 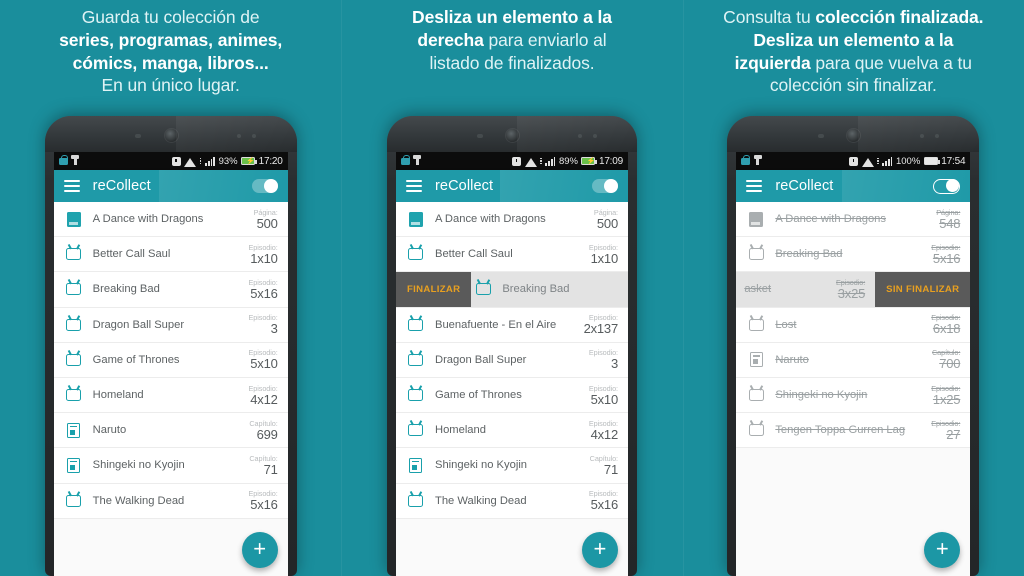 What do you see at coordinates (264, 324) in the screenshot?
I see `list-item-meta: Episodio: 3` at bounding box center [264, 324].